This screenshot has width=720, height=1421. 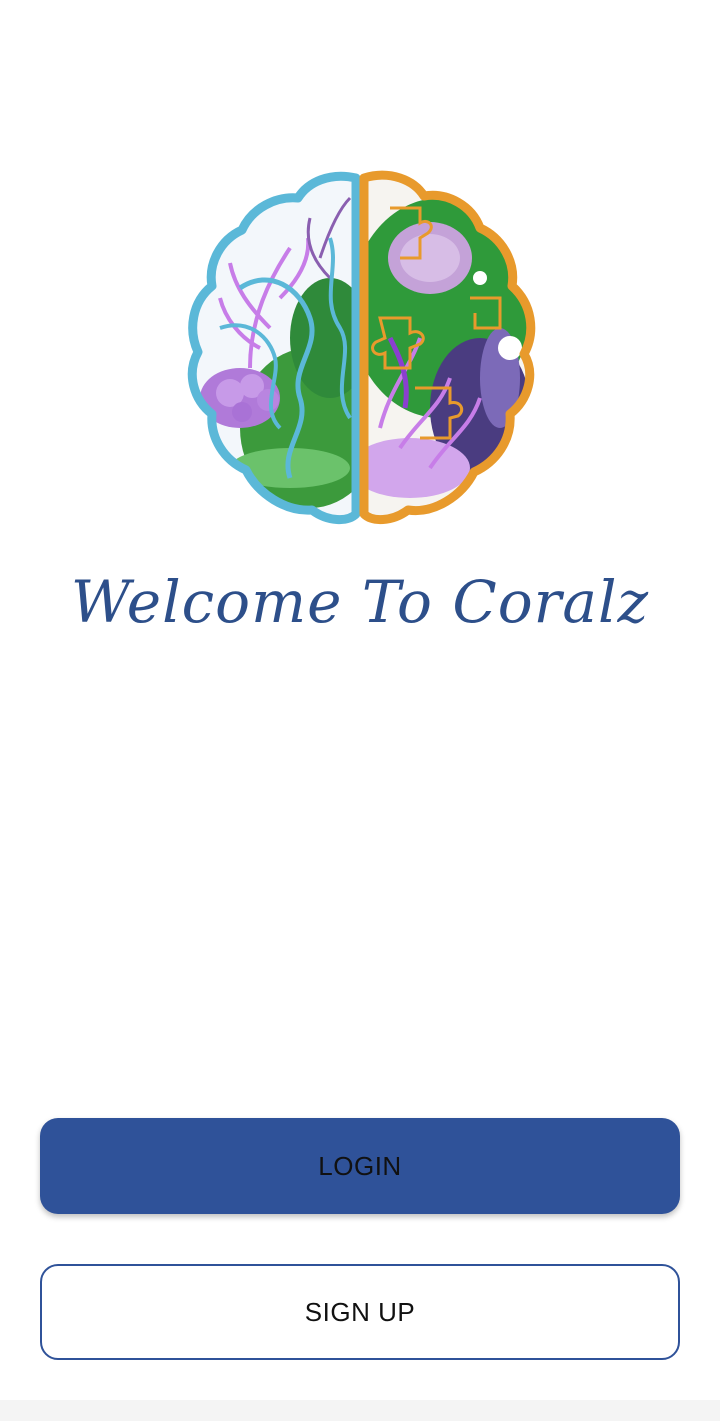 I want to click on login-button: LOGIN, so click(x=360, y=1166).